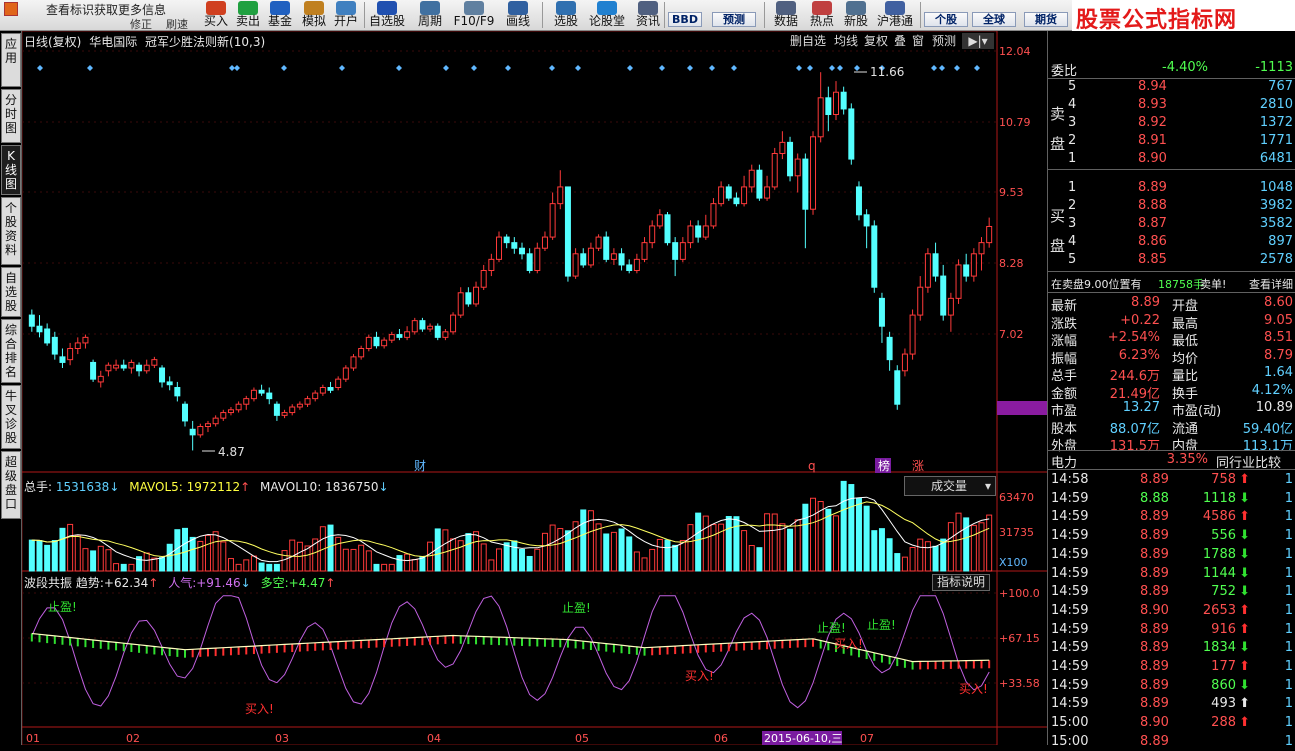 The width and height of the screenshot is (1295, 751). What do you see at coordinates (1154, 610) in the screenshot?
I see `tick-price: 8.90` at bounding box center [1154, 610].